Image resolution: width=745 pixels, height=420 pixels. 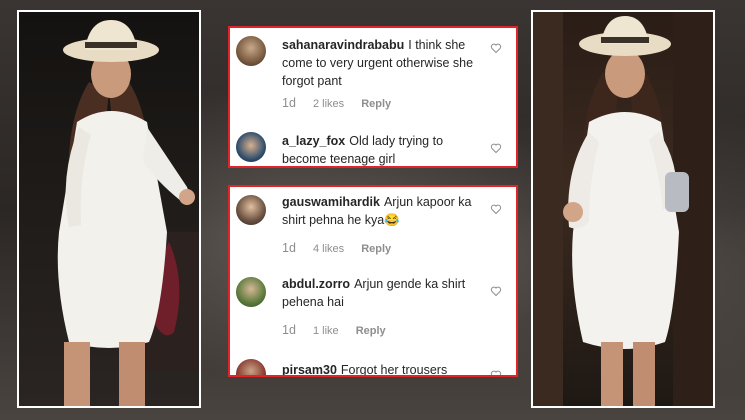 I want to click on comment-likes: 1 like, so click(x=326, y=331).